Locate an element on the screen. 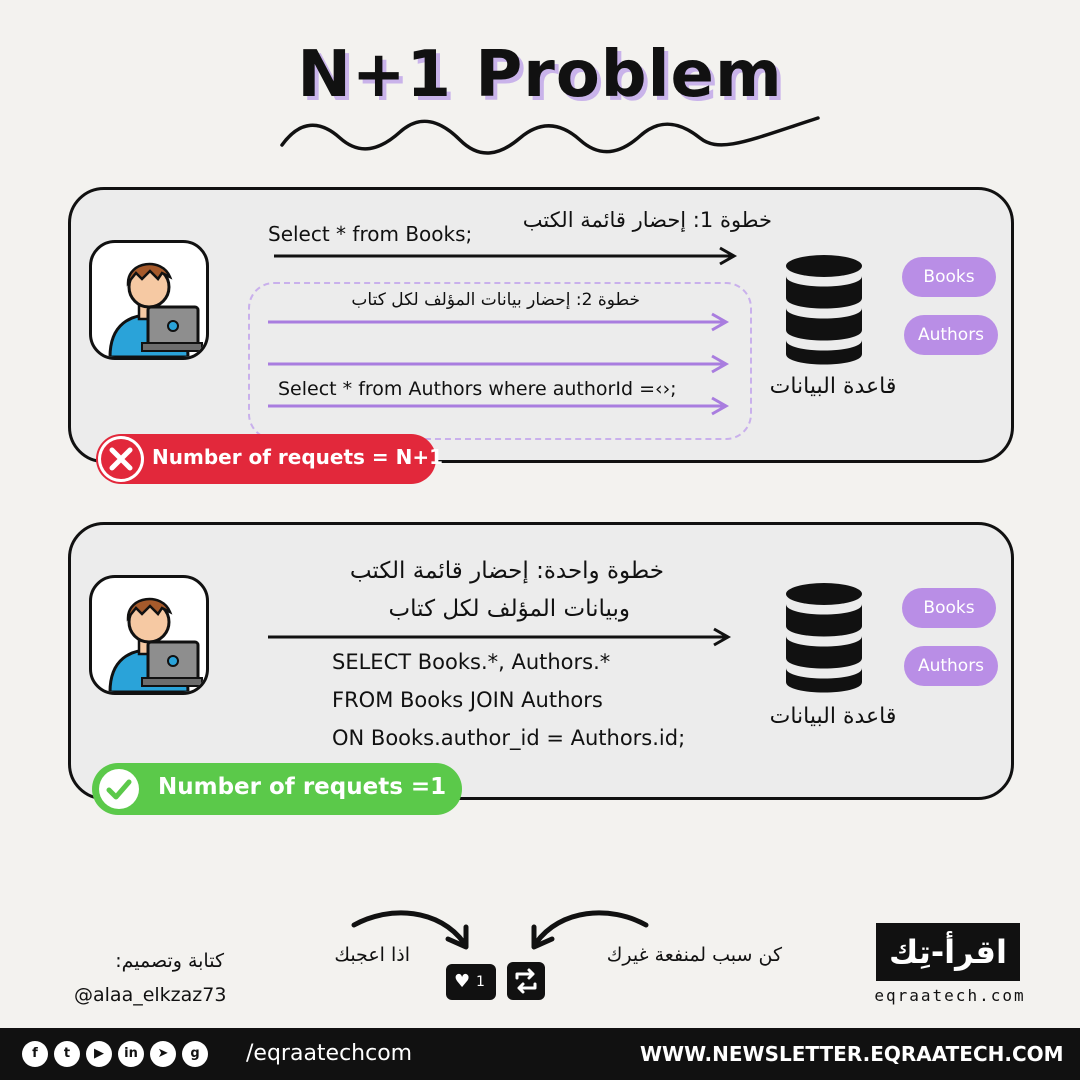 The image size is (1080, 1080). credit-handle: @alaa_elkzaz73 is located at coordinates (150, 995).